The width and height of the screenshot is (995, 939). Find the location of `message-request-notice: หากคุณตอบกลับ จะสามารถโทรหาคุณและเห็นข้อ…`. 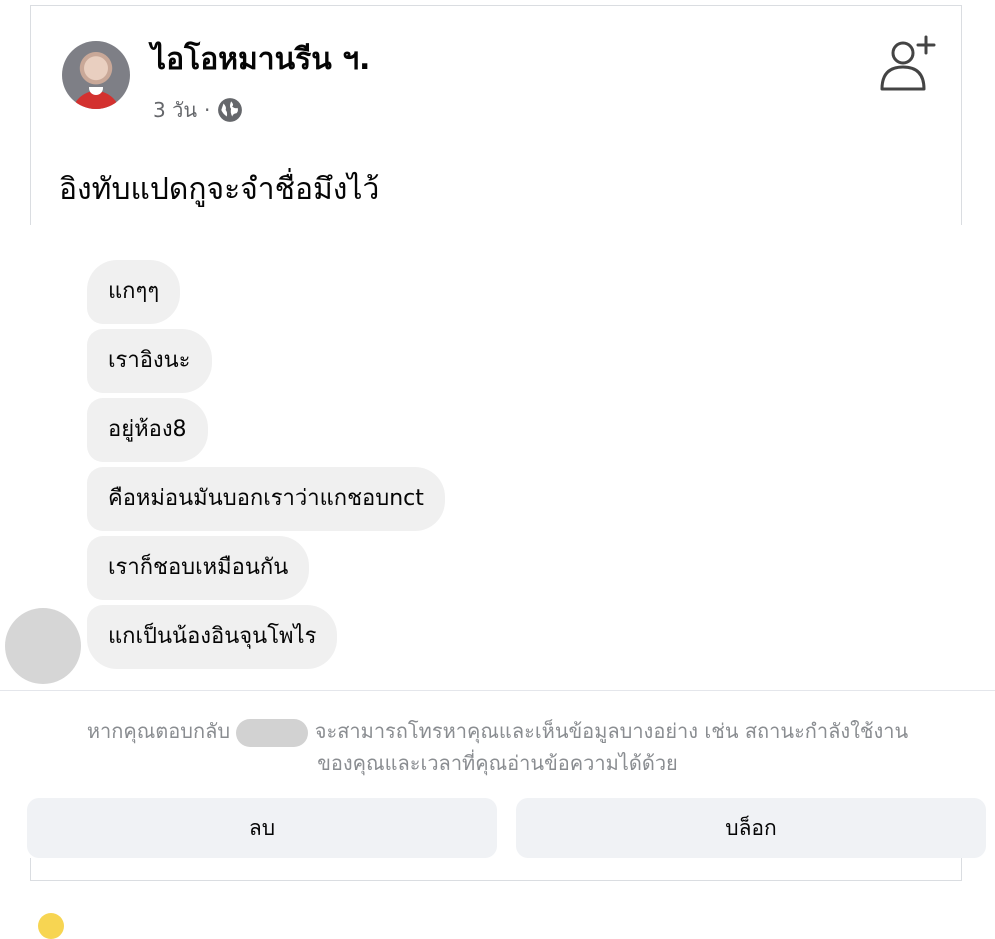

message-request-notice: หากคุณตอบกลับ จะสามารถโทรหาคุณและเห็นข้อ… is located at coordinates (497, 747).